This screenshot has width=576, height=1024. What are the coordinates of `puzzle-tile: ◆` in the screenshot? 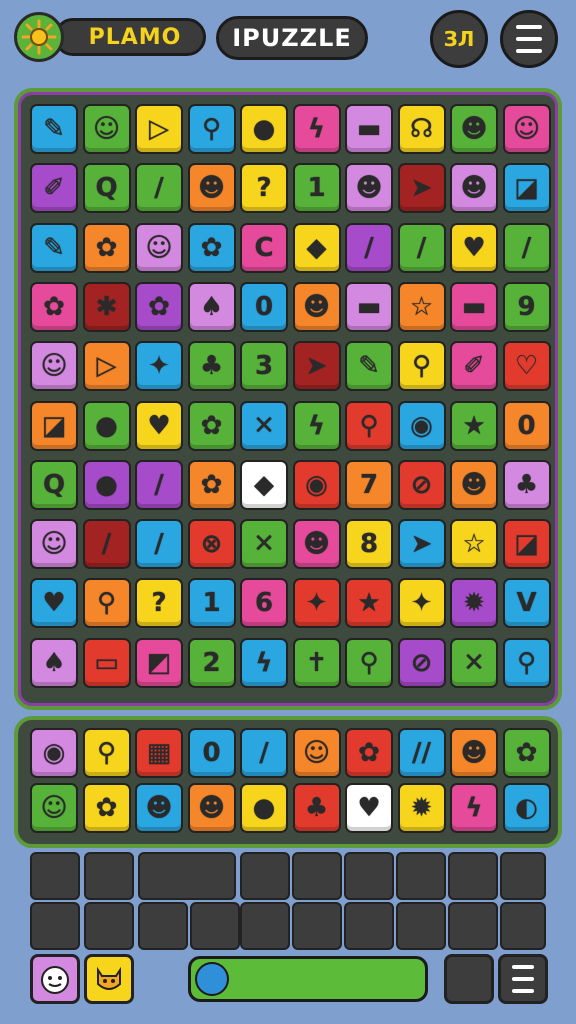 It's located at (316, 247).